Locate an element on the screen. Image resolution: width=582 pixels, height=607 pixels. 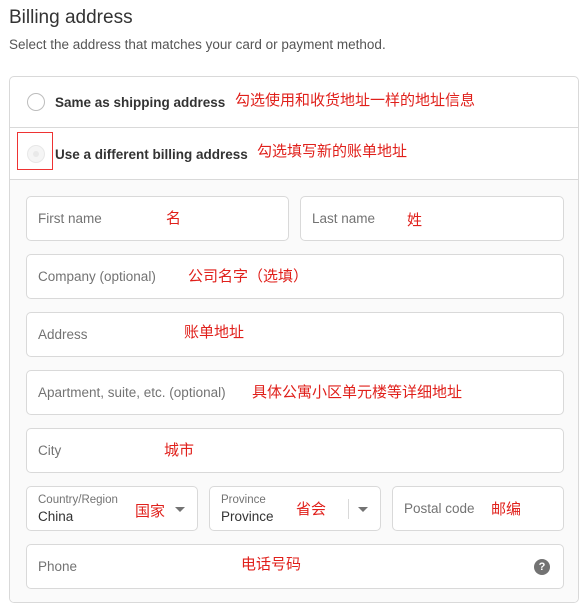
province-value: Province is located at coordinates (247, 516).